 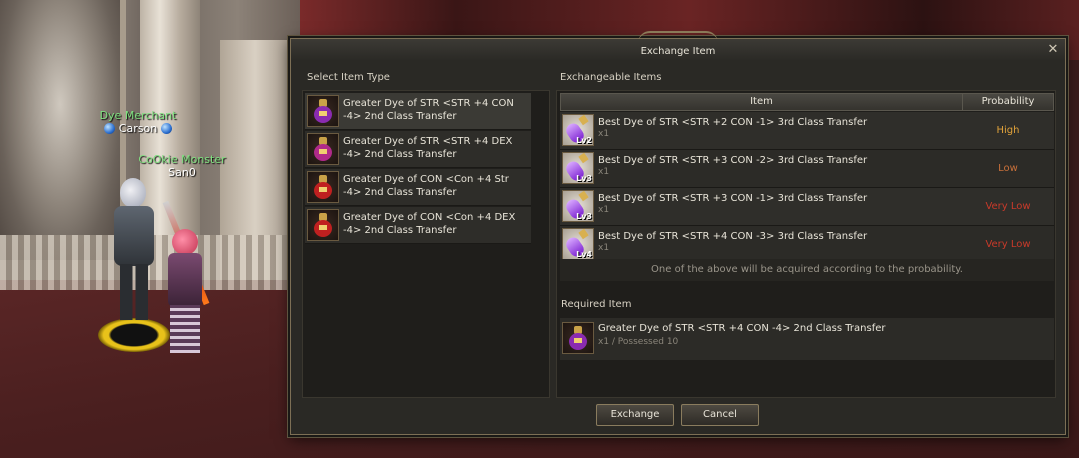 I want to click on npc-name-row: Carson, so click(x=138, y=128).